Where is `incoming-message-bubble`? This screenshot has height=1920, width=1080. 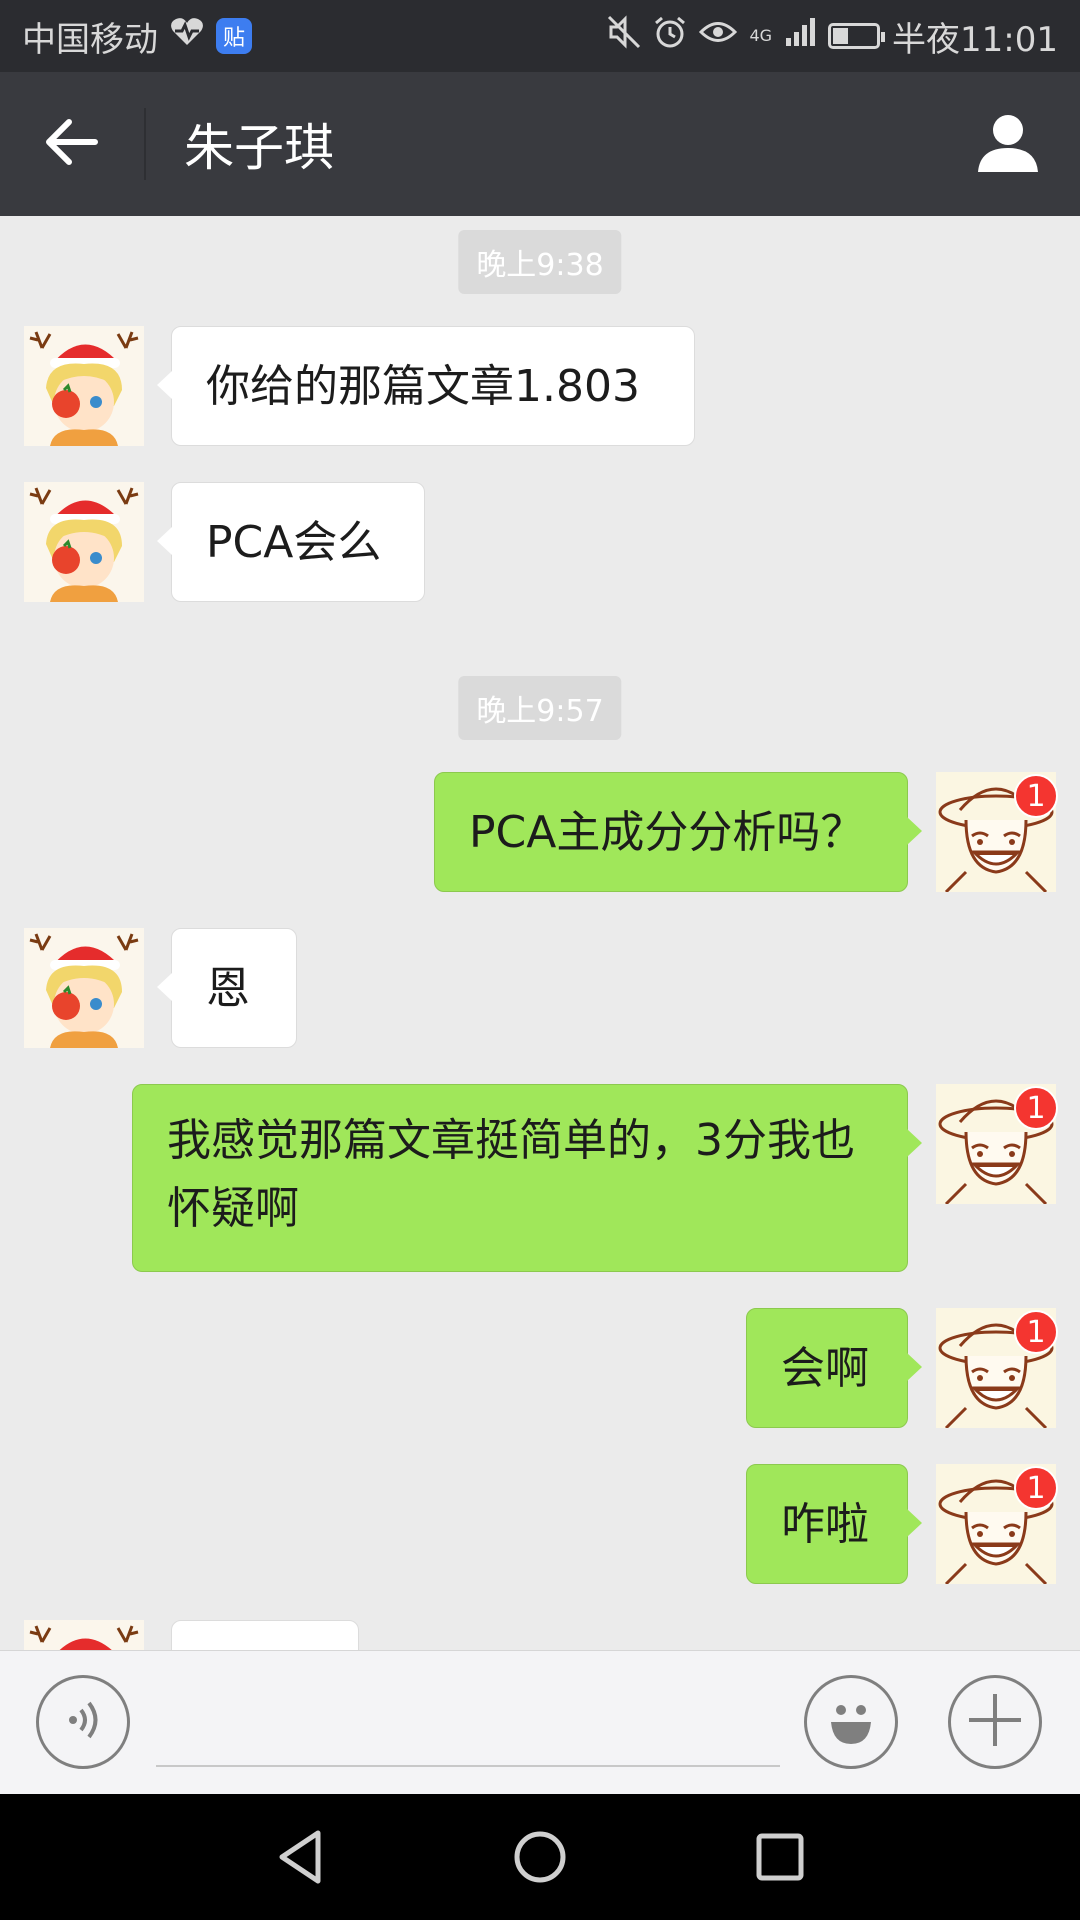
incoming-message-bubble is located at coordinates (265, 1635).